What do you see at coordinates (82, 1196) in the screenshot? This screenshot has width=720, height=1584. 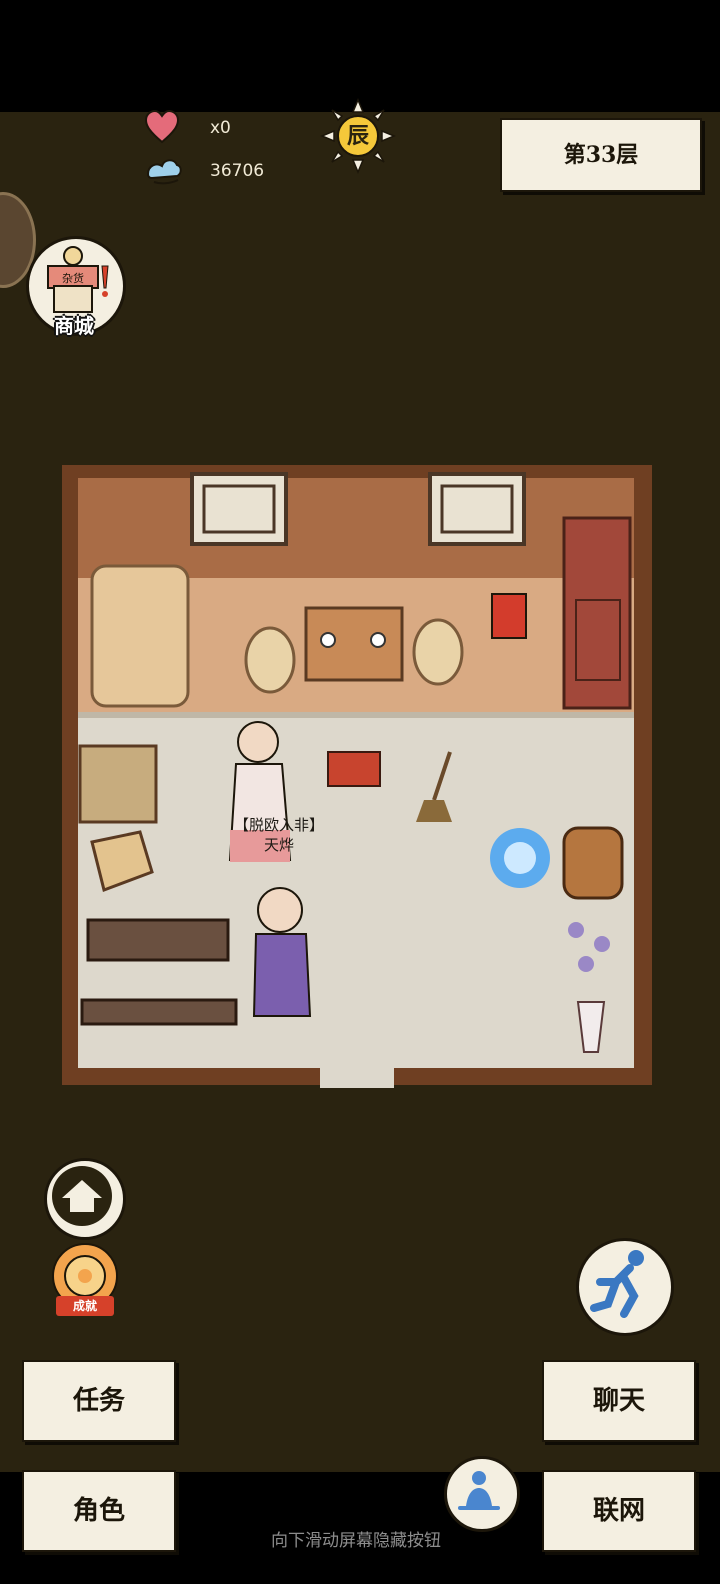 I see `straw-hat-icon` at bounding box center [82, 1196].